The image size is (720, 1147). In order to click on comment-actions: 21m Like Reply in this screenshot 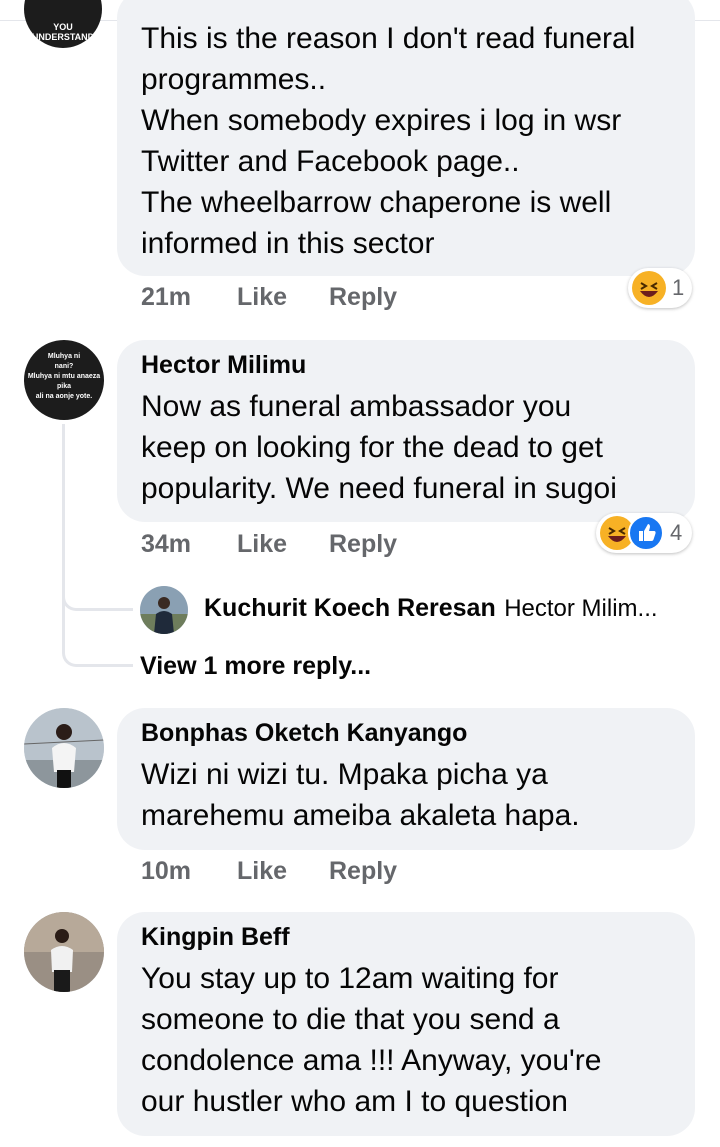, I will do `click(269, 297)`.